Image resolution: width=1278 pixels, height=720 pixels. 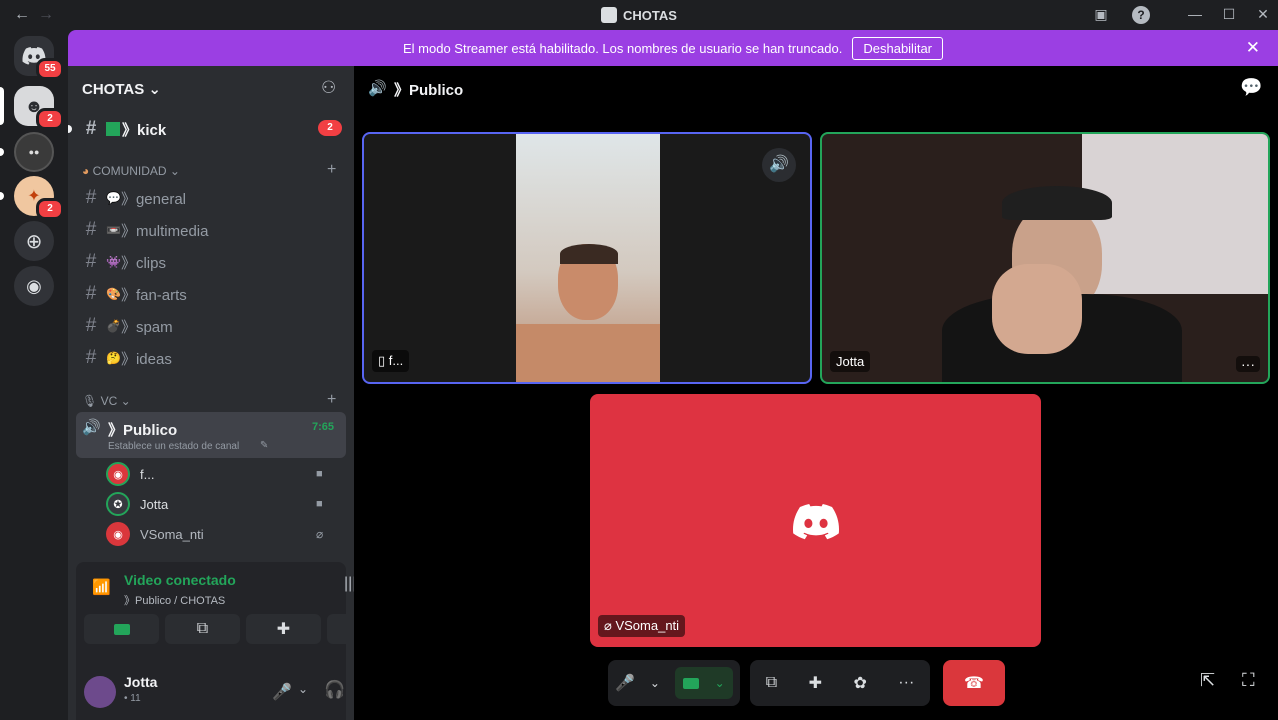 What do you see at coordinates (207, 129) in the screenshot?
I see `channel-kick: # 》kick 2` at bounding box center [207, 129].